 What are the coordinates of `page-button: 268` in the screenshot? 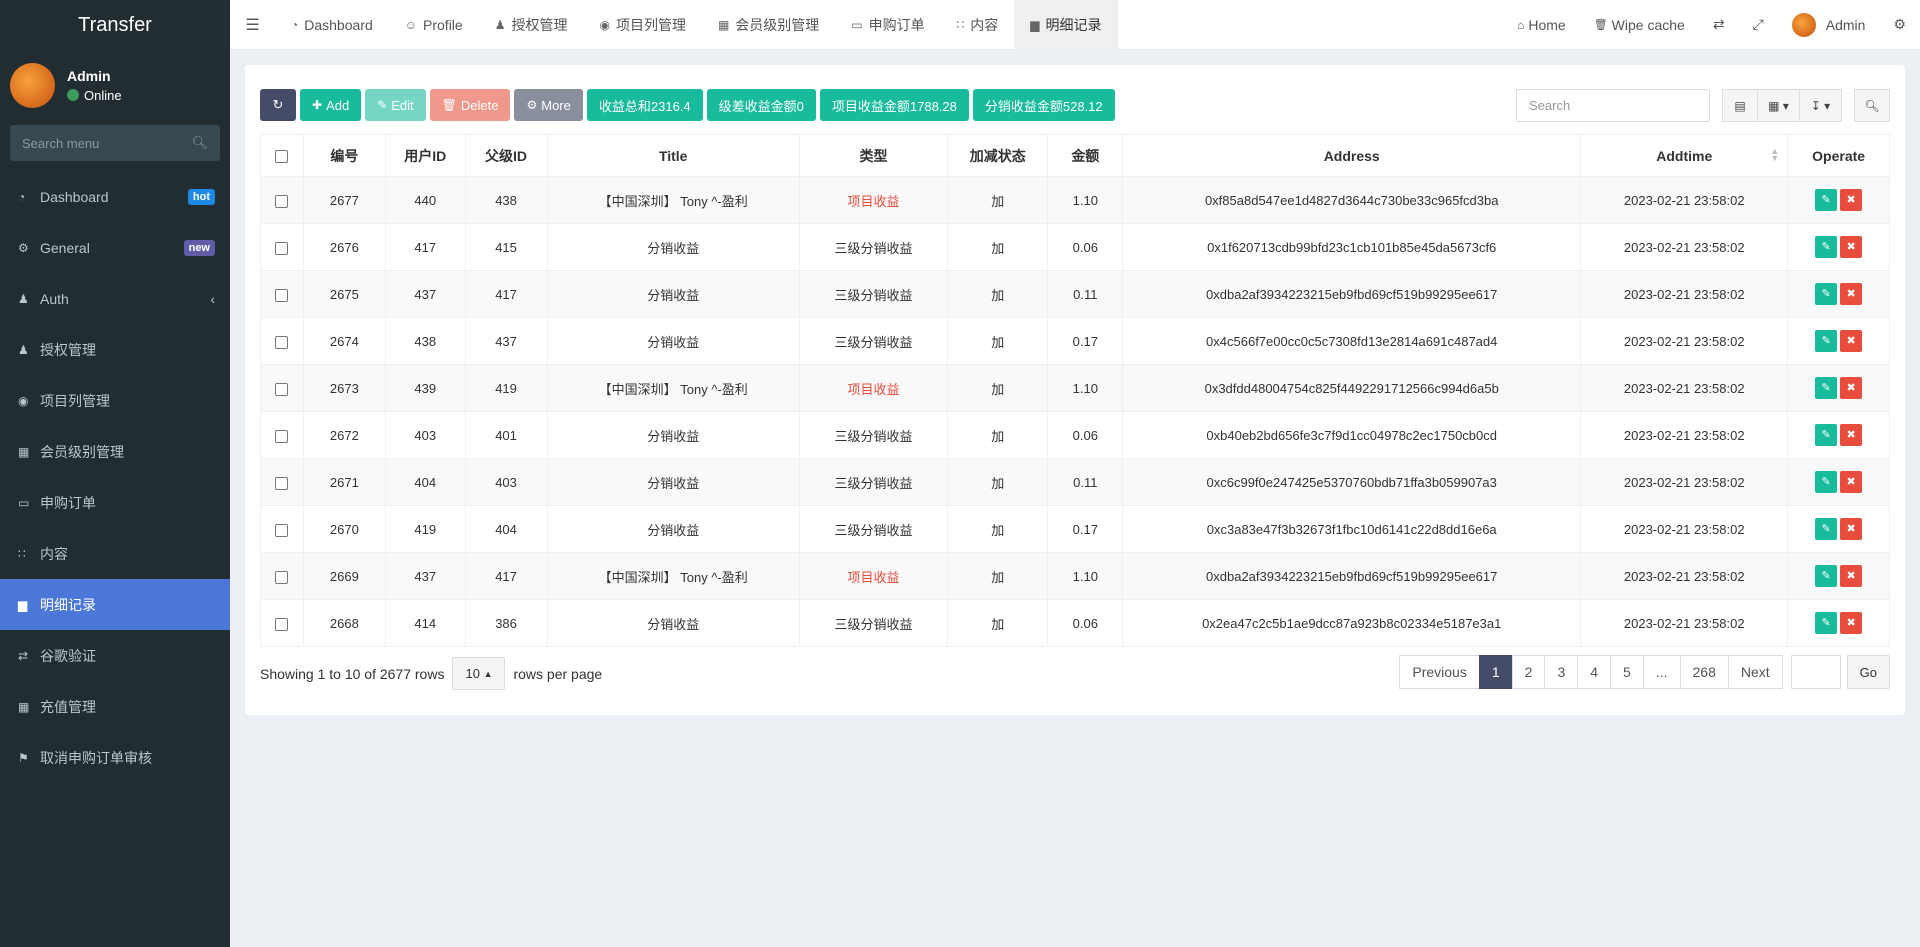 It's located at (1704, 672).